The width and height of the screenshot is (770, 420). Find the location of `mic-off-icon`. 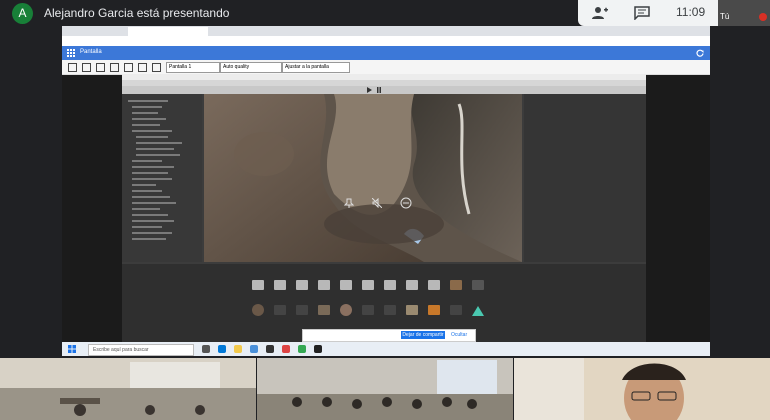

mic-off-icon is located at coordinates (763, 17).